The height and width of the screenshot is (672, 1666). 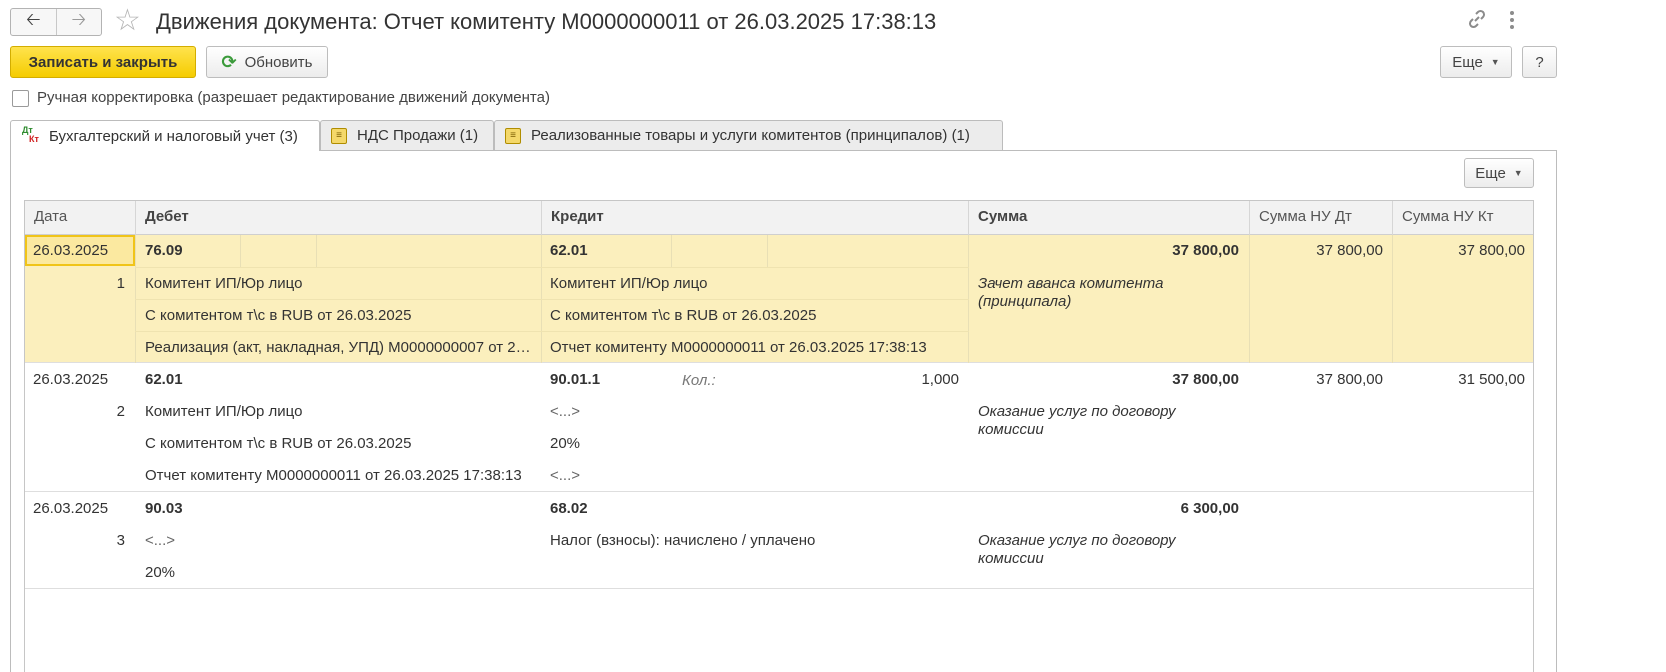 I want to click on quantity-value: 1,000, so click(x=940, y=379).